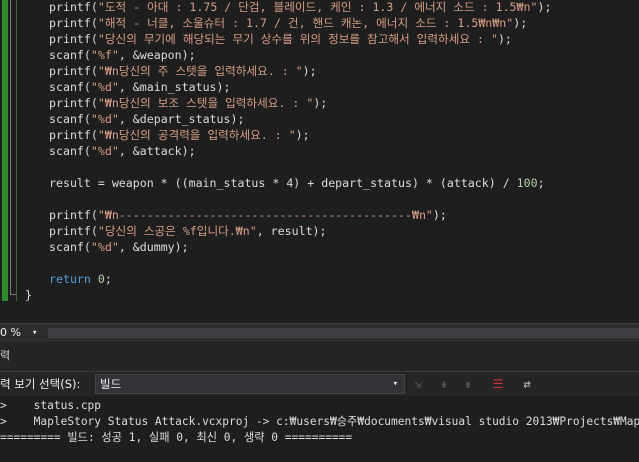  What do you see at coordinates (319, 371) in the screenshot?
I see `panel-divider` at bounding box center [319, 371].